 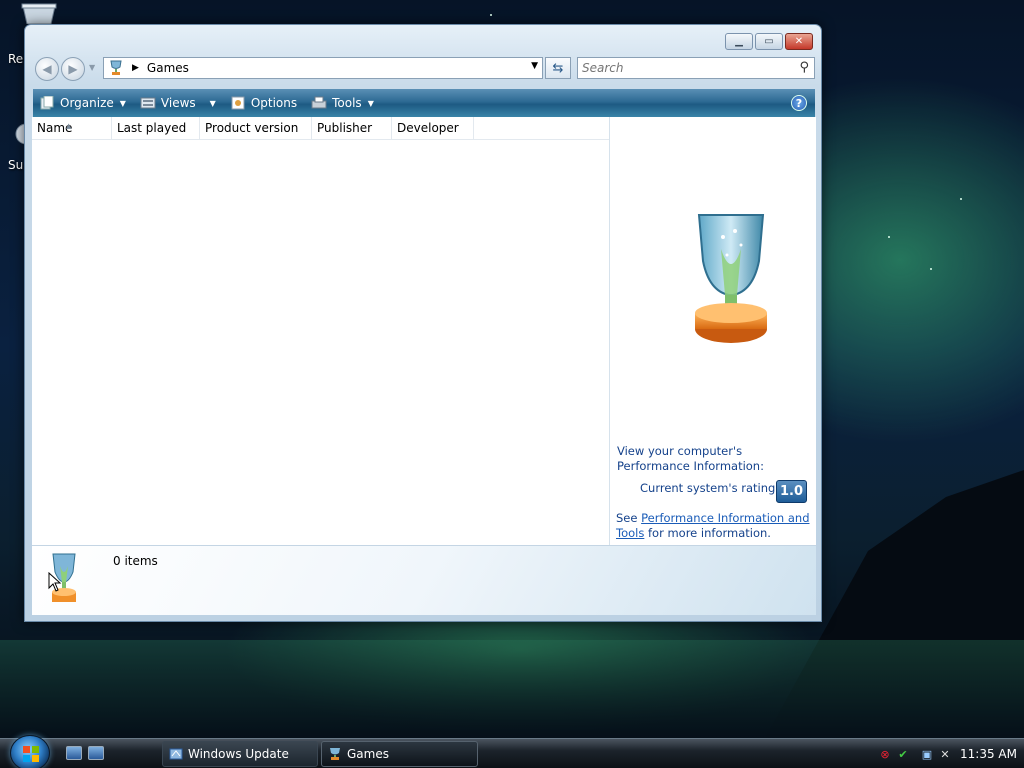 What do you see at coordinates (55, 582) in the screenshot?
I see `mouse-cursor-icon` at bounding box center [55, 582].